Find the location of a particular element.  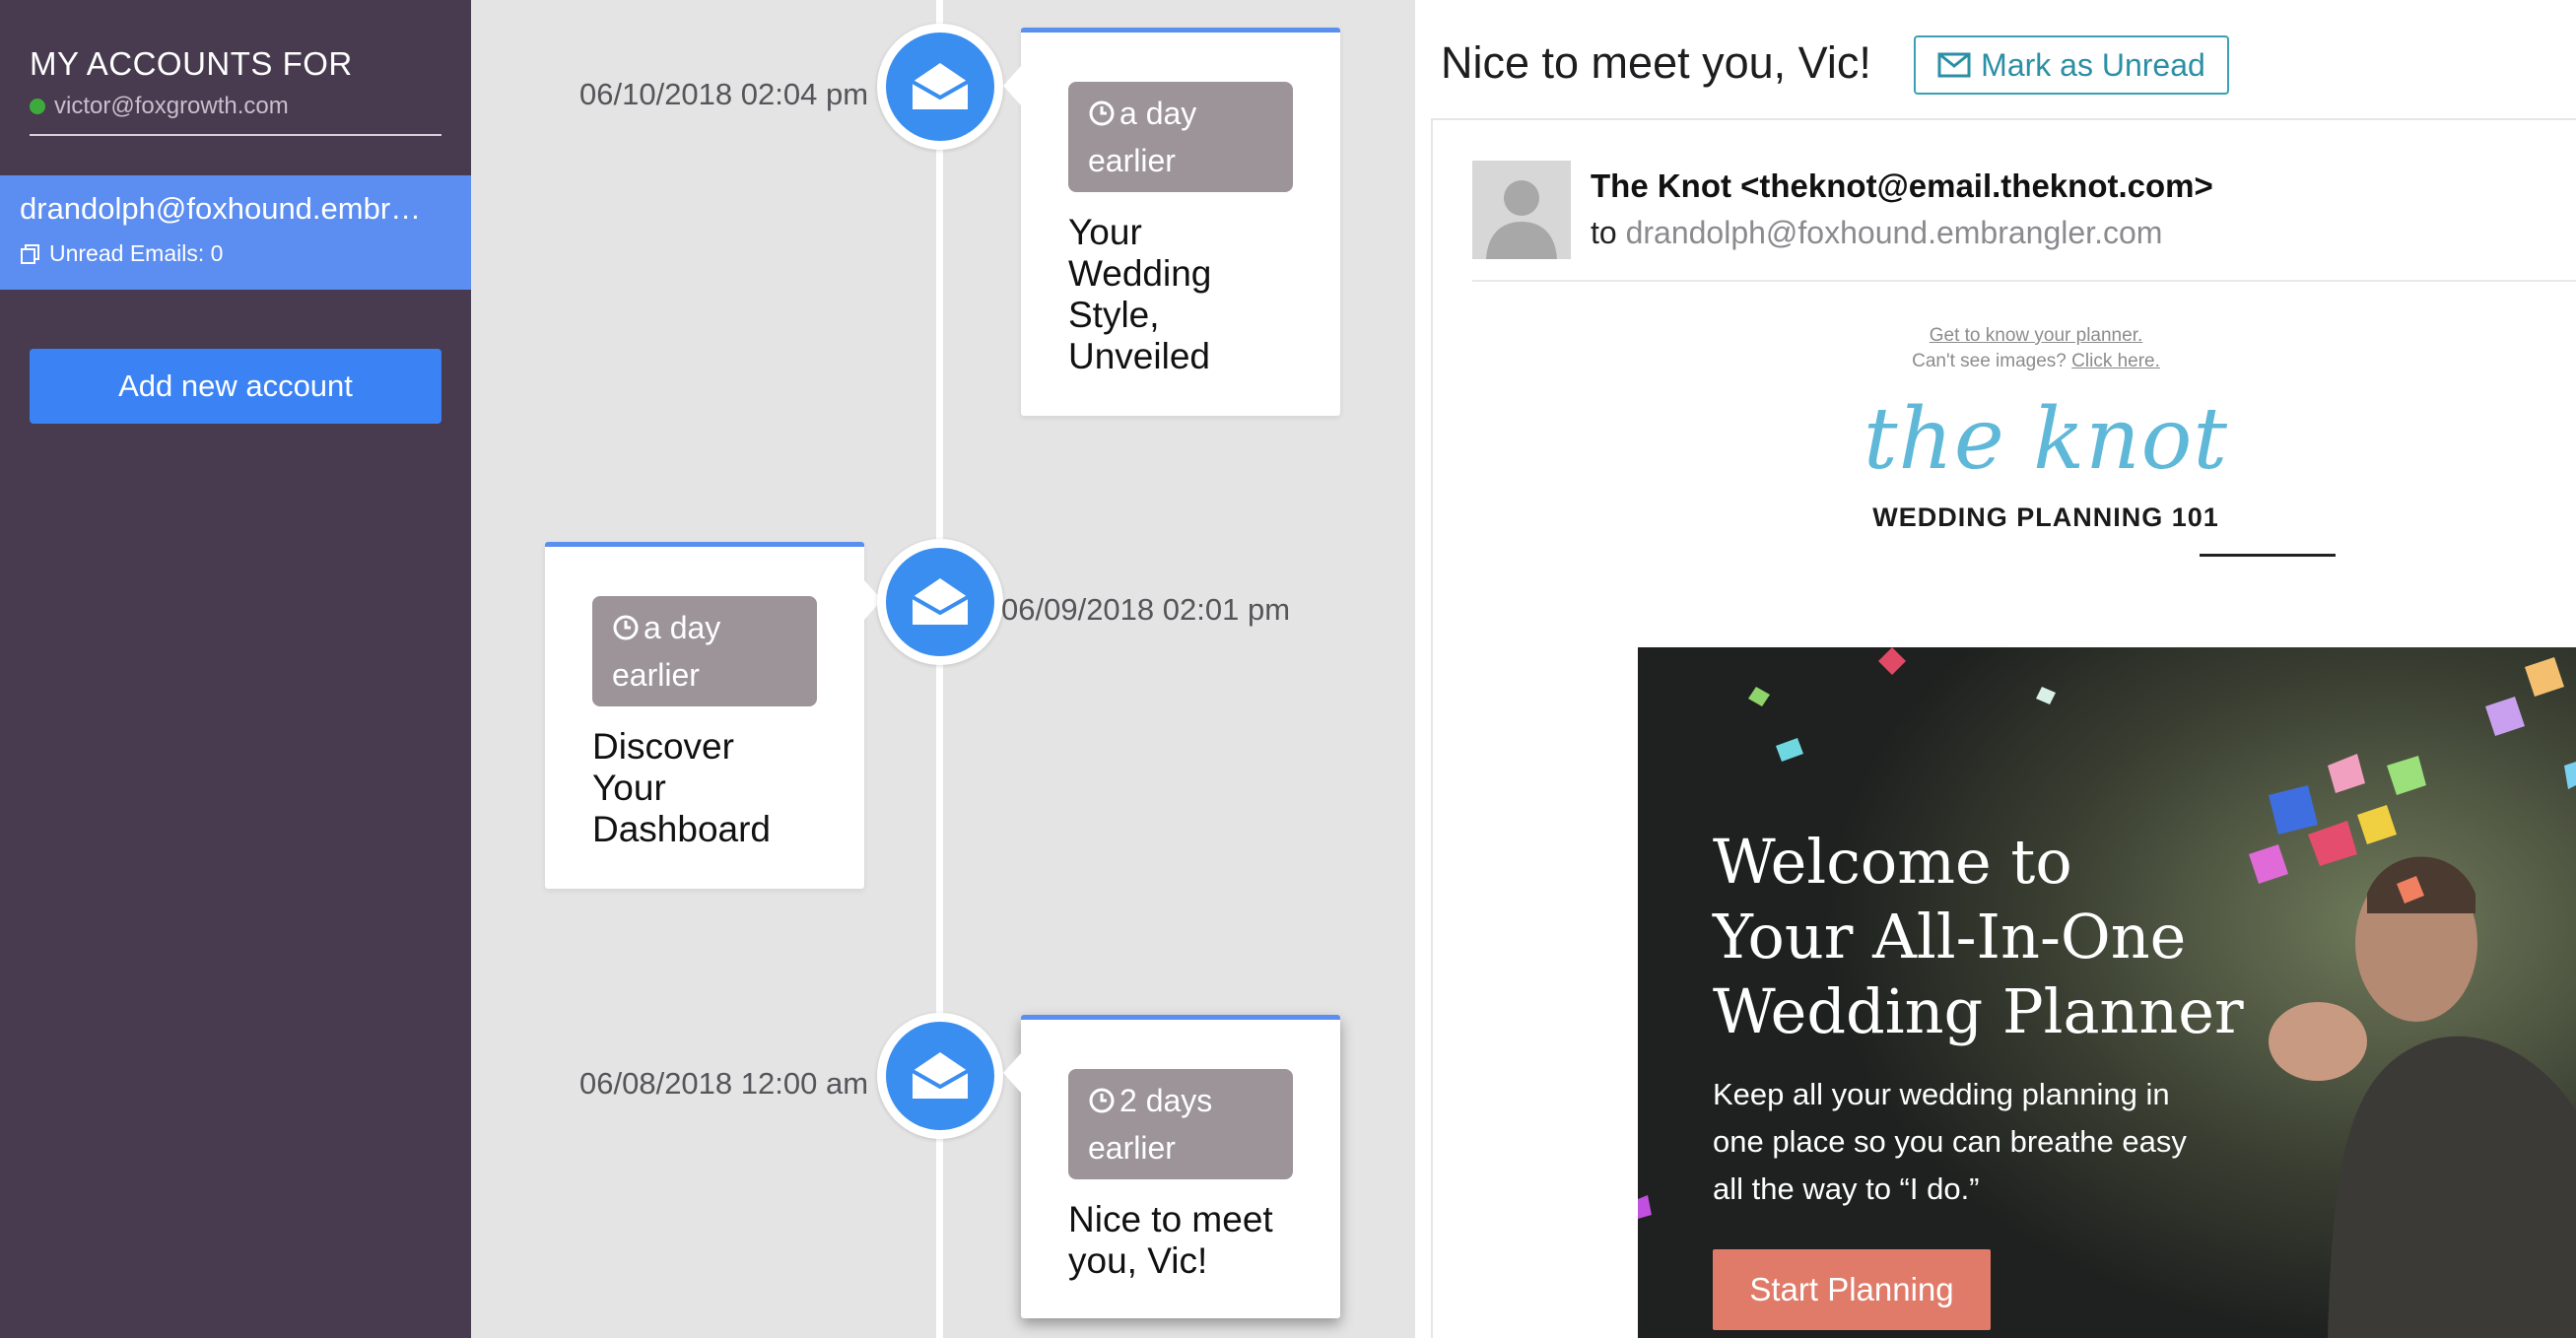

account-unread-count: Unread Emails: 0 is located at coordinates (235, 253).